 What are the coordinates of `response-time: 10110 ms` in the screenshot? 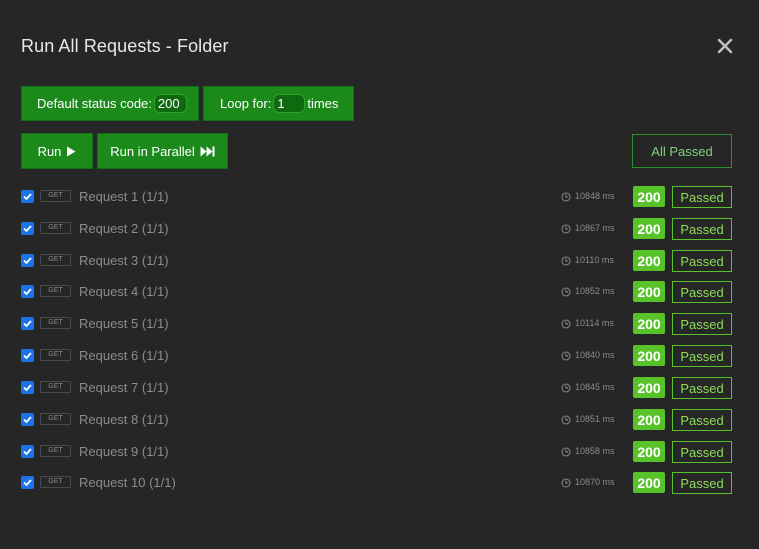 It's located at (594, 260).